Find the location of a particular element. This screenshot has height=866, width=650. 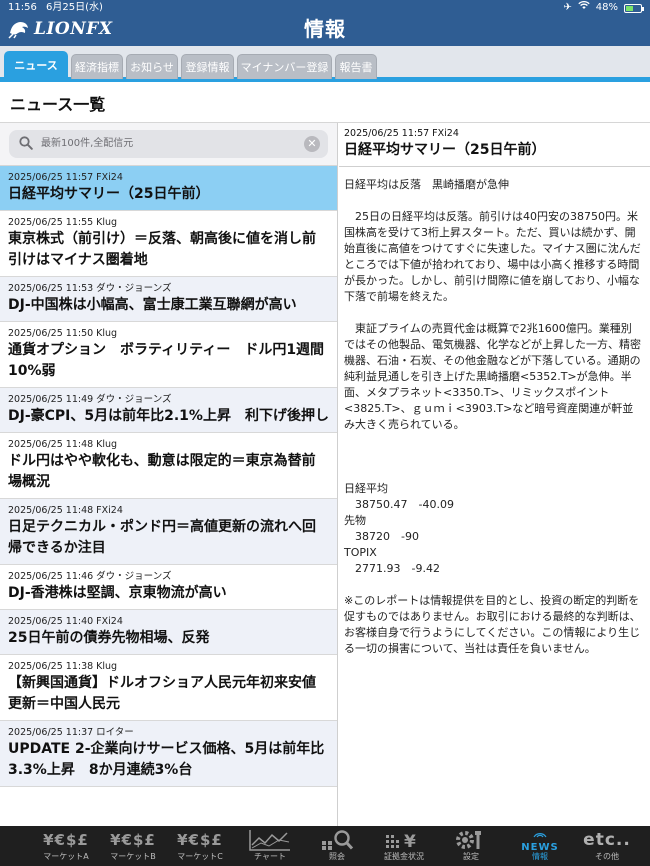

chart-icon is located at coordinates (270, 839).